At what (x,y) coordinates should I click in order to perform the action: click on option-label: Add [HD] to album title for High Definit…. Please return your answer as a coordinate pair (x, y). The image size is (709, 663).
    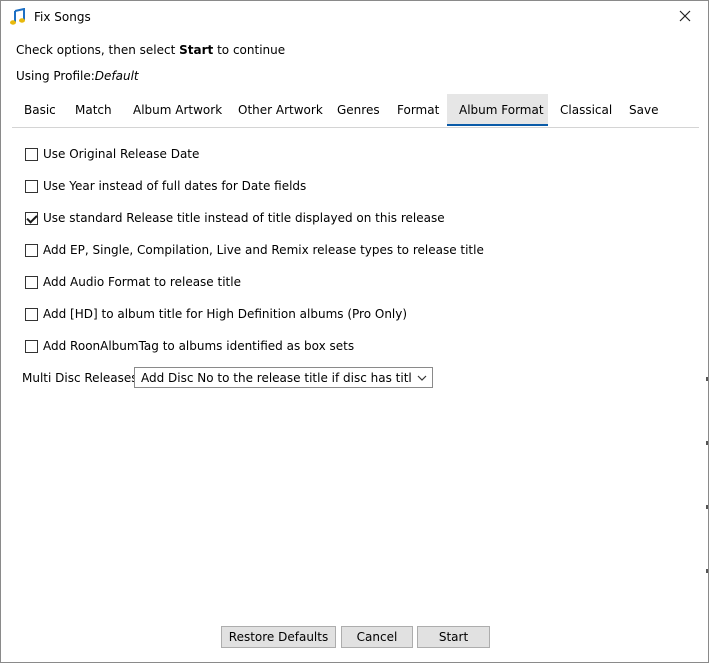
    Looking at the image, I should click on (225, 314).